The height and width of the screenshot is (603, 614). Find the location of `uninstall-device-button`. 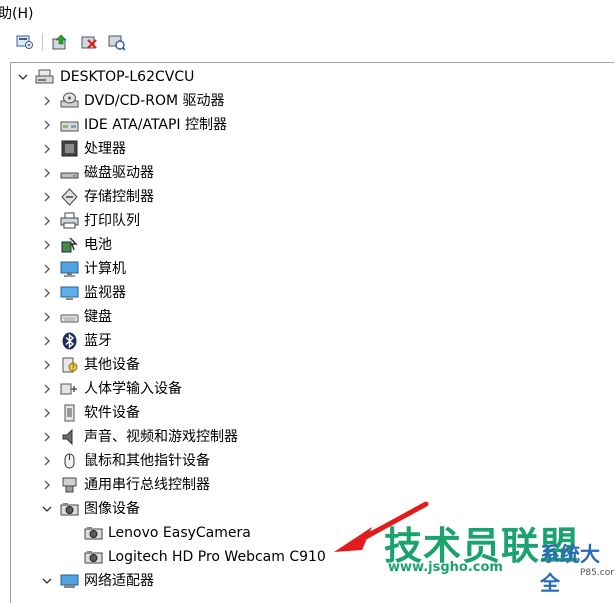

uninstall-device-button is located at coordinates (89, 42).